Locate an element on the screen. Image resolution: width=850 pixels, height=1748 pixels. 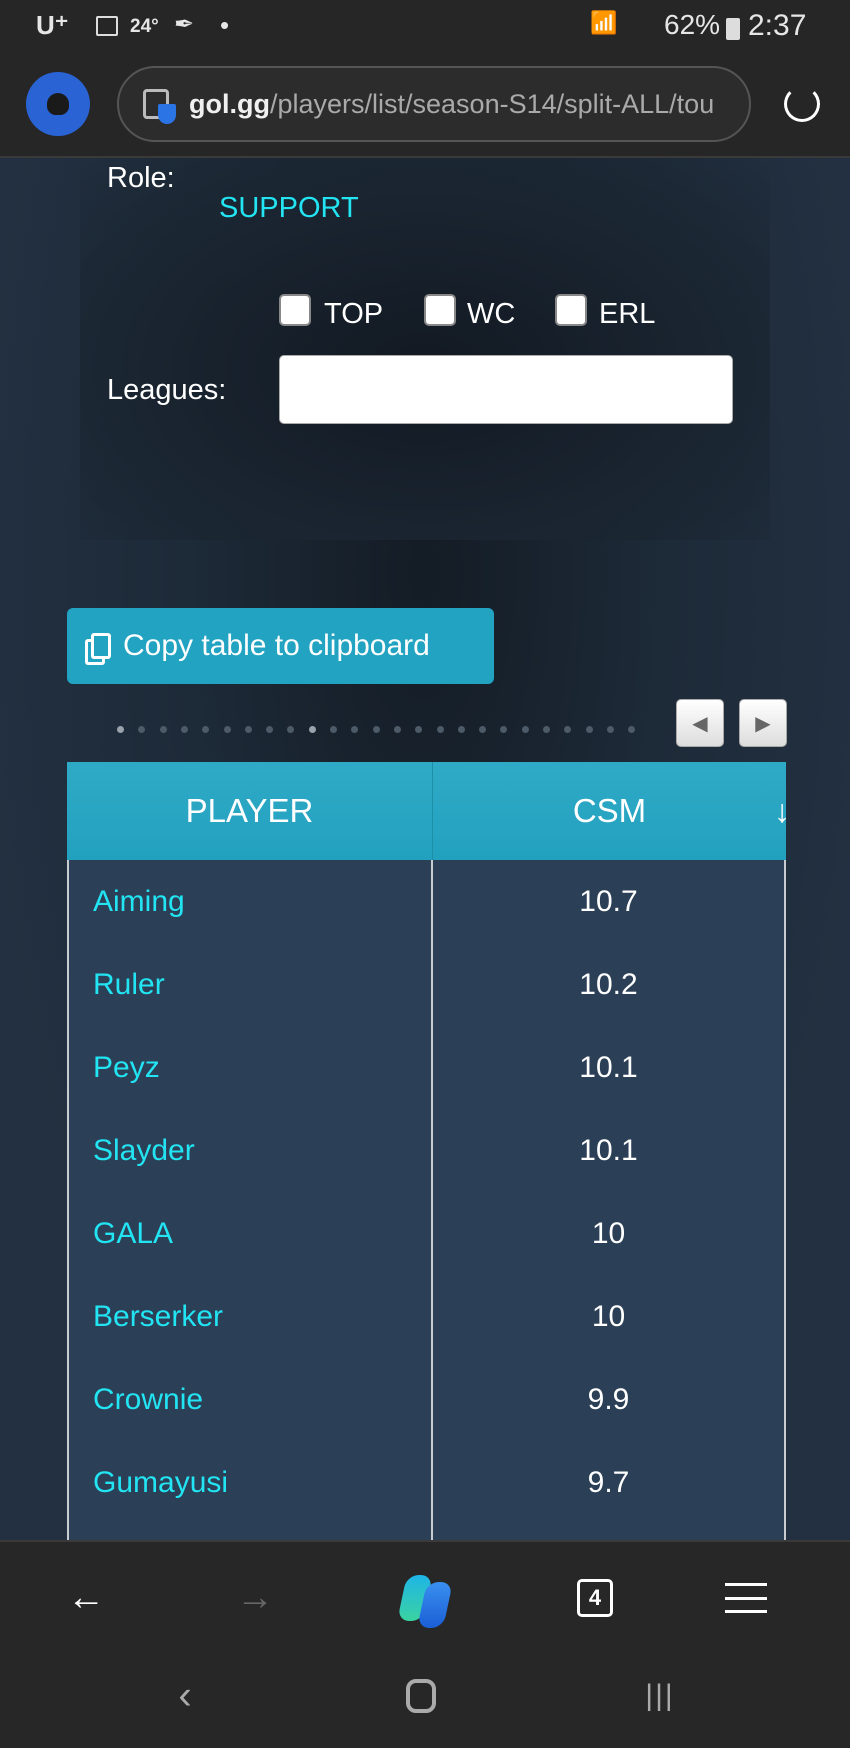
checkbox-erl is located at coordinates (571, 310).